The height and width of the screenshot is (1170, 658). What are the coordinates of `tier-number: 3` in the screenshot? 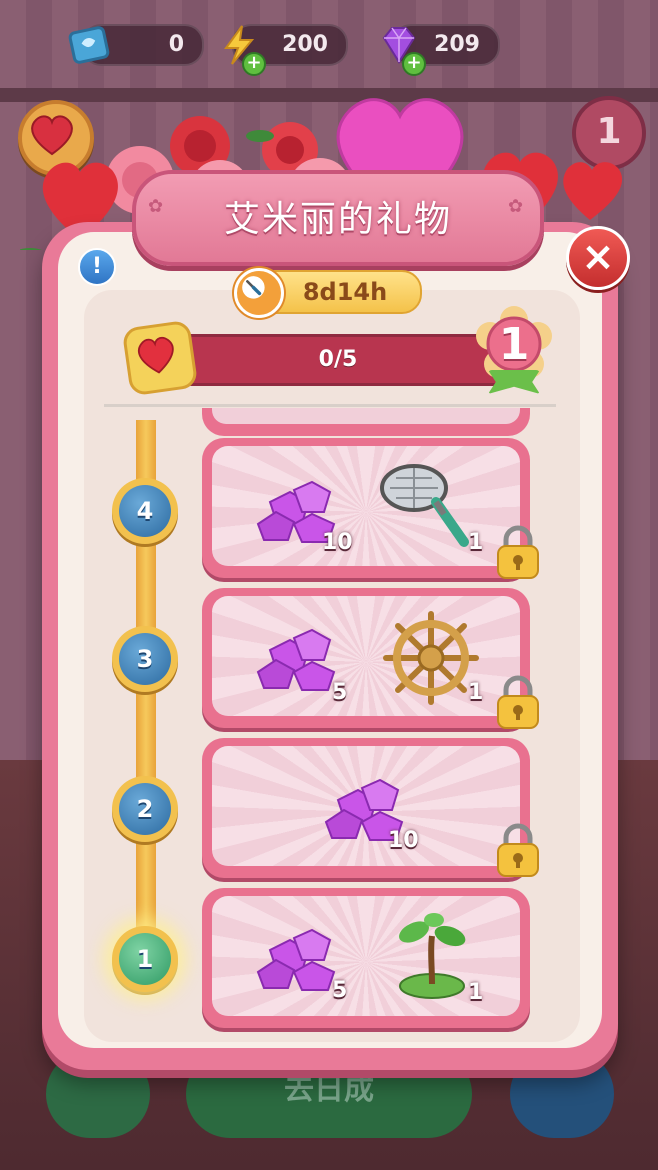 It's located at (145, 659).